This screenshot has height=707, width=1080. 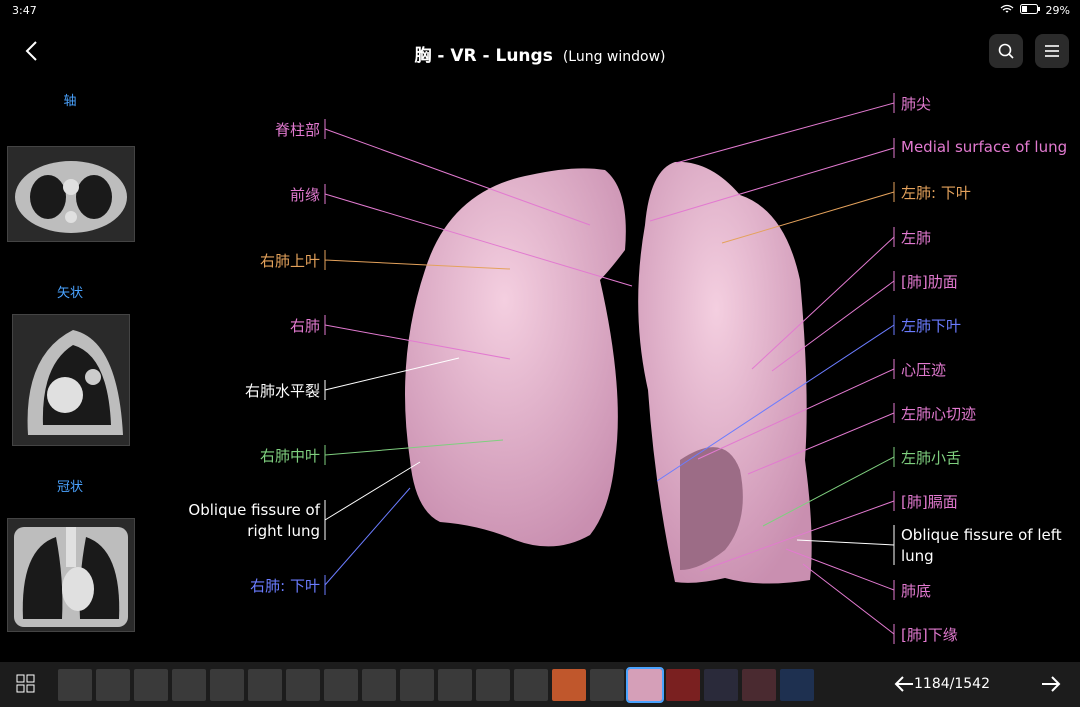 I want to click on header: 胸 - VR - Lungs (Lung window), so click(x=540, y=52).